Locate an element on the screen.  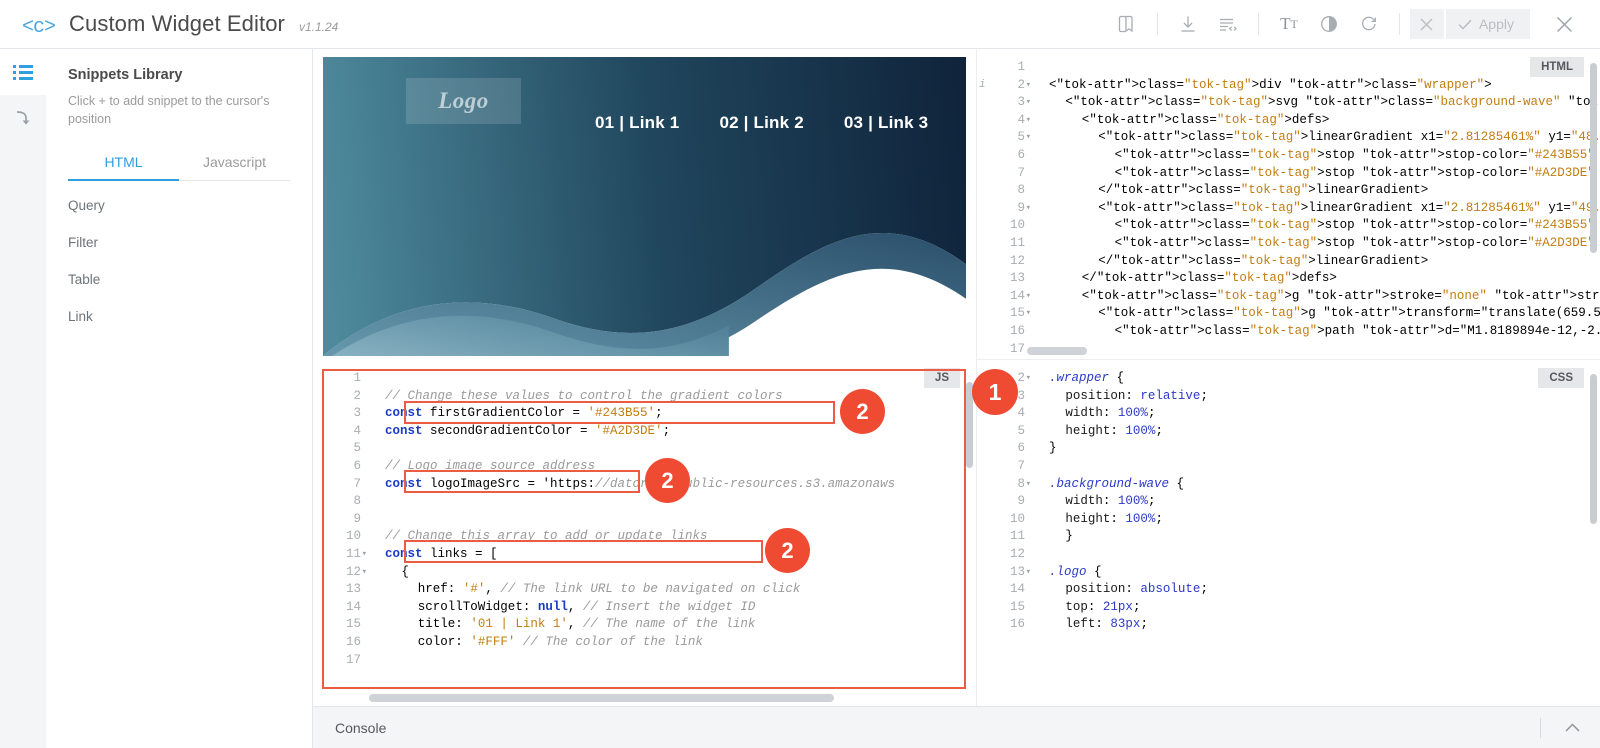
sidebar-tabs: HTML Javascript is located at coordinates (179, 164).